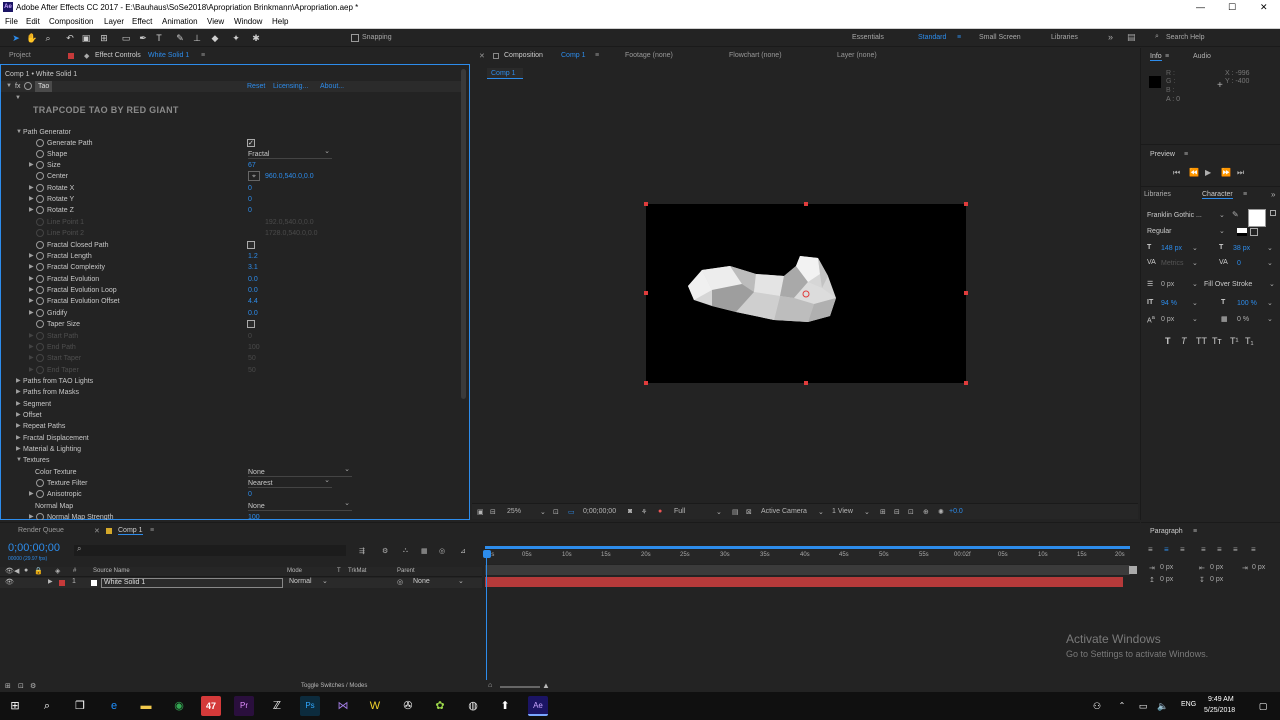 This screenshot has height=720, width=1280. I want to click on tab-footage: Footage (none), so click(649, 55).